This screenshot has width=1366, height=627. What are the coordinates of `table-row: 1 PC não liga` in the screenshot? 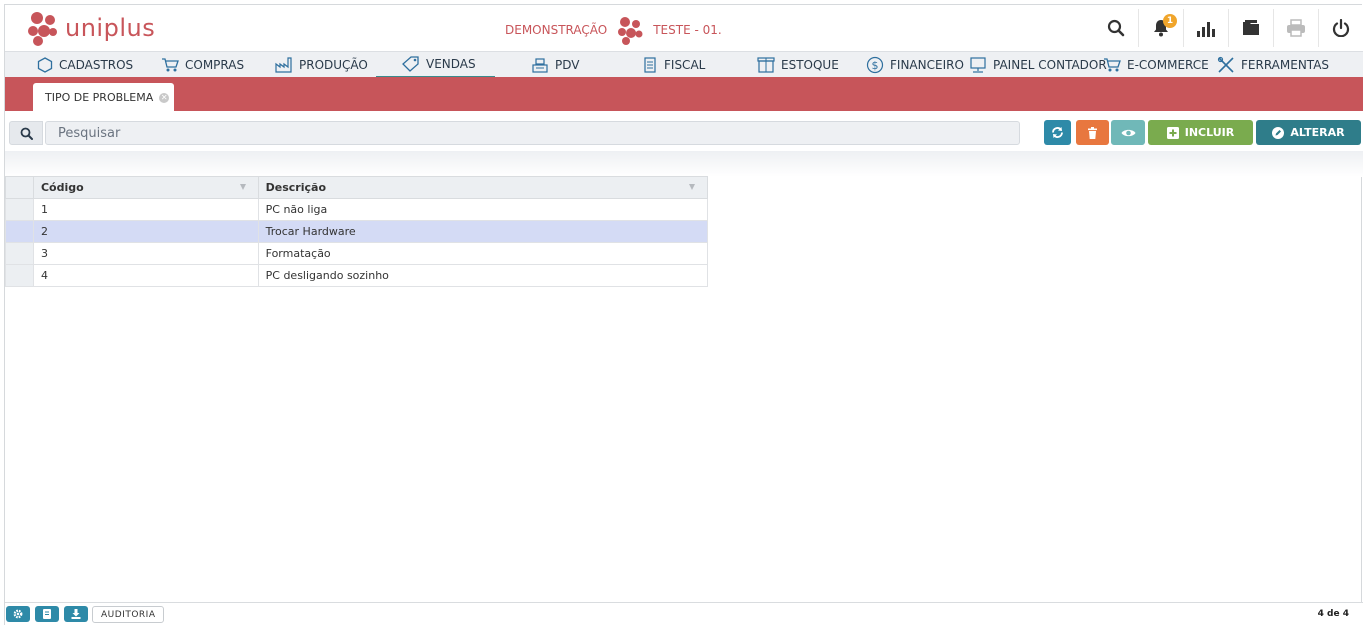 It's located at (357, 209).